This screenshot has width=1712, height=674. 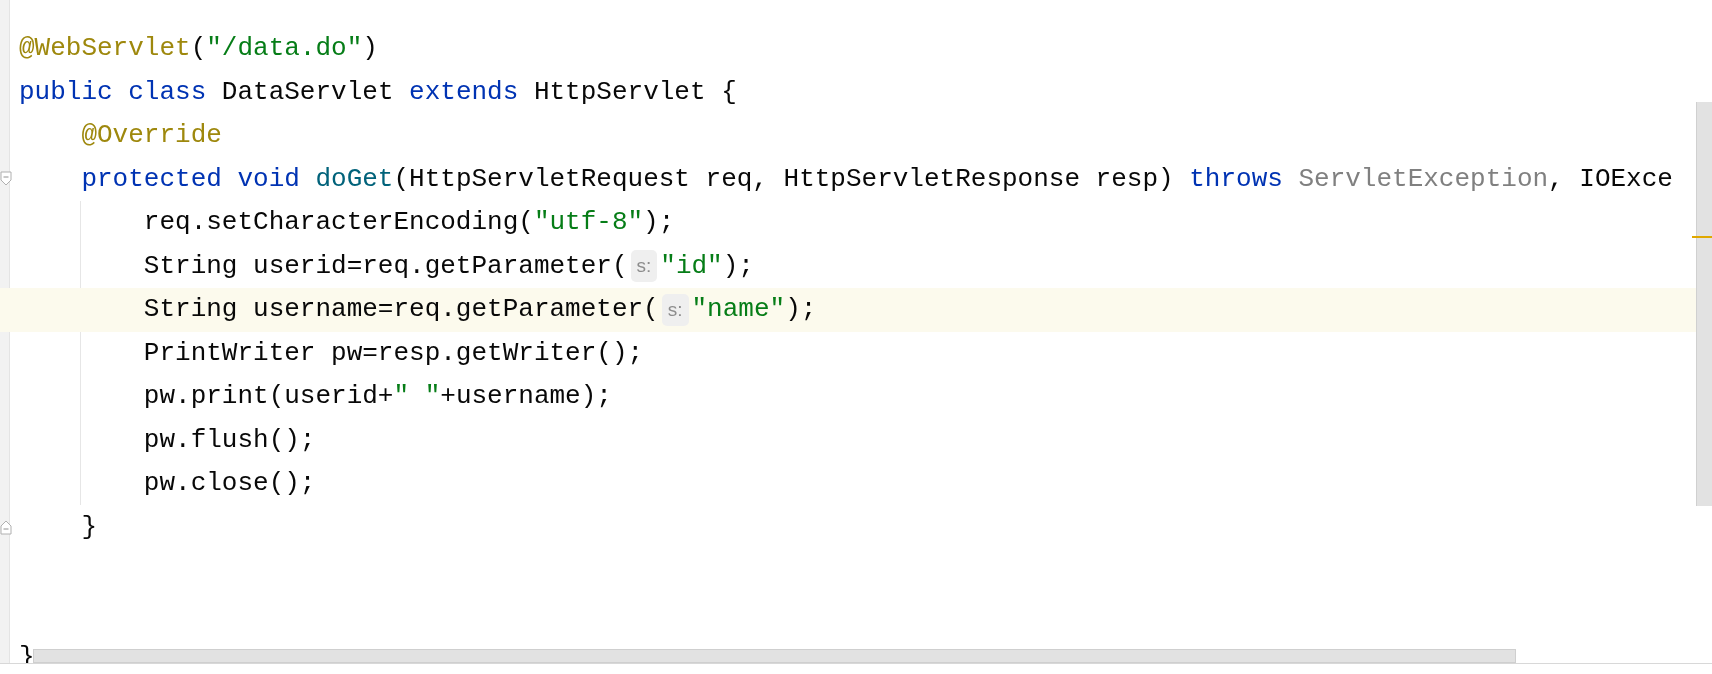 I want to click on code-text: String username=req.getParameter(, so click(x=400, y=310).